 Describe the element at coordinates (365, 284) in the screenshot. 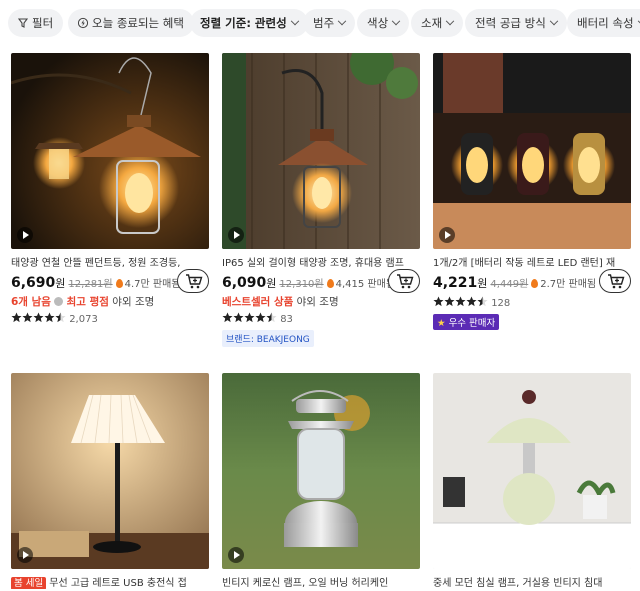

I see `sold-count: 4,415 판매됨` at that location.